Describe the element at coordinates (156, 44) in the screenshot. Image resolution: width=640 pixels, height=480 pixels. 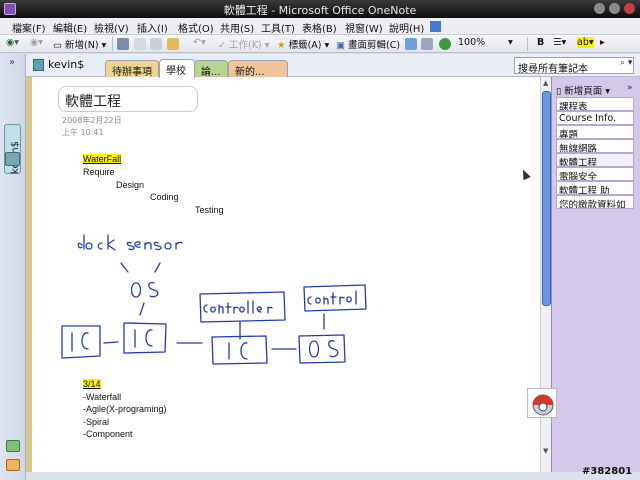
I see `copy-icon` at that location.